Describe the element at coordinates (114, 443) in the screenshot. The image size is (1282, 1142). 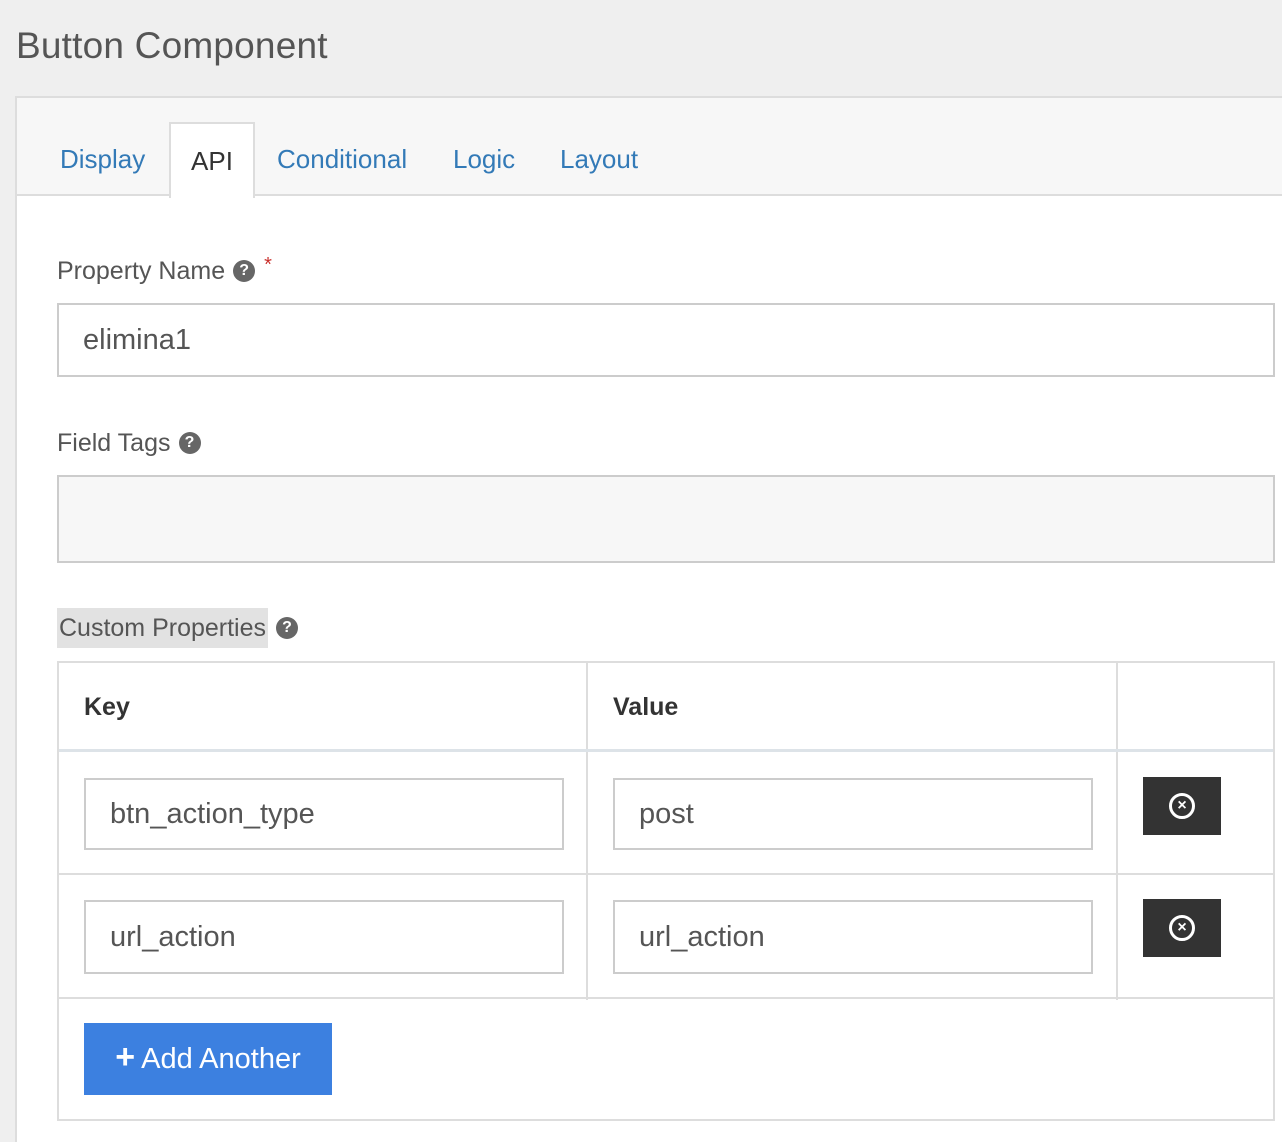
I see `field-tags-label-text: Field Tags` at that location.